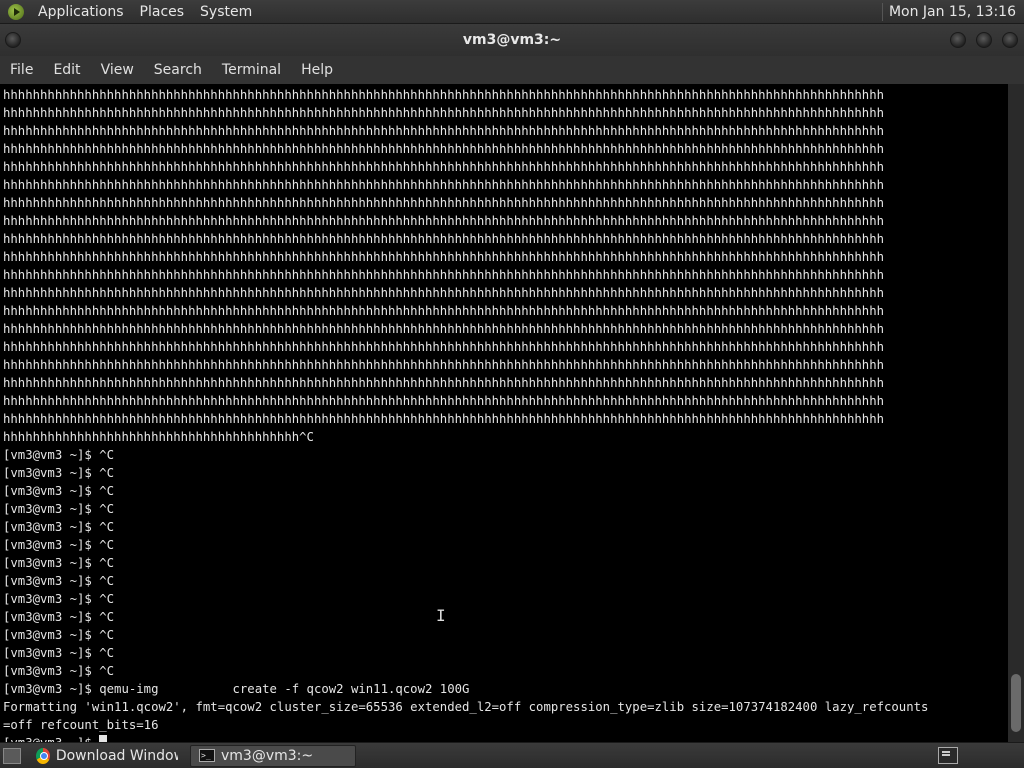  What do you see at coordinates (512, 70) in the screenshot?
I see `terminal-menubar: File Edit View Search Terminal Help` at bounding box center [512, 70].